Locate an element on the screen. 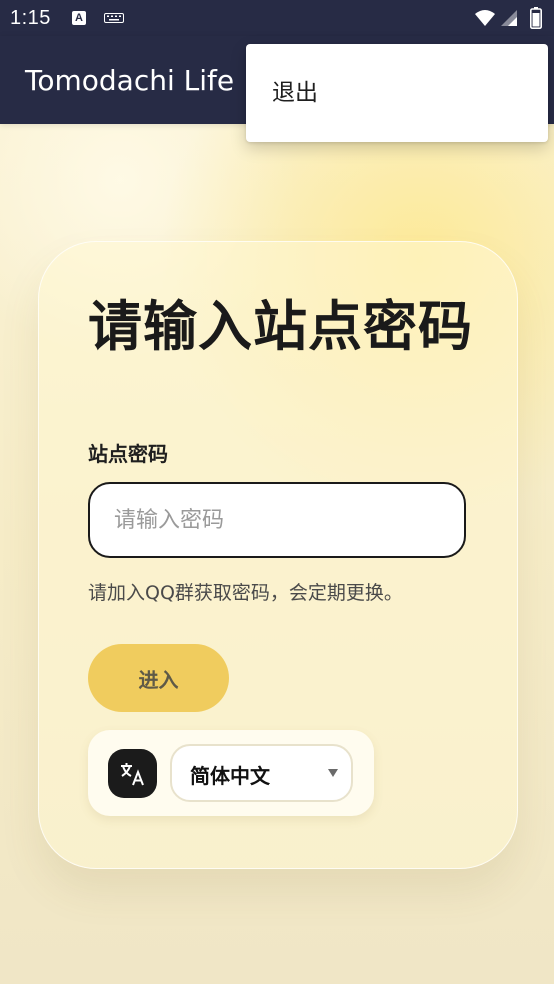  a-icon: A is located at coordinates (79, 18).